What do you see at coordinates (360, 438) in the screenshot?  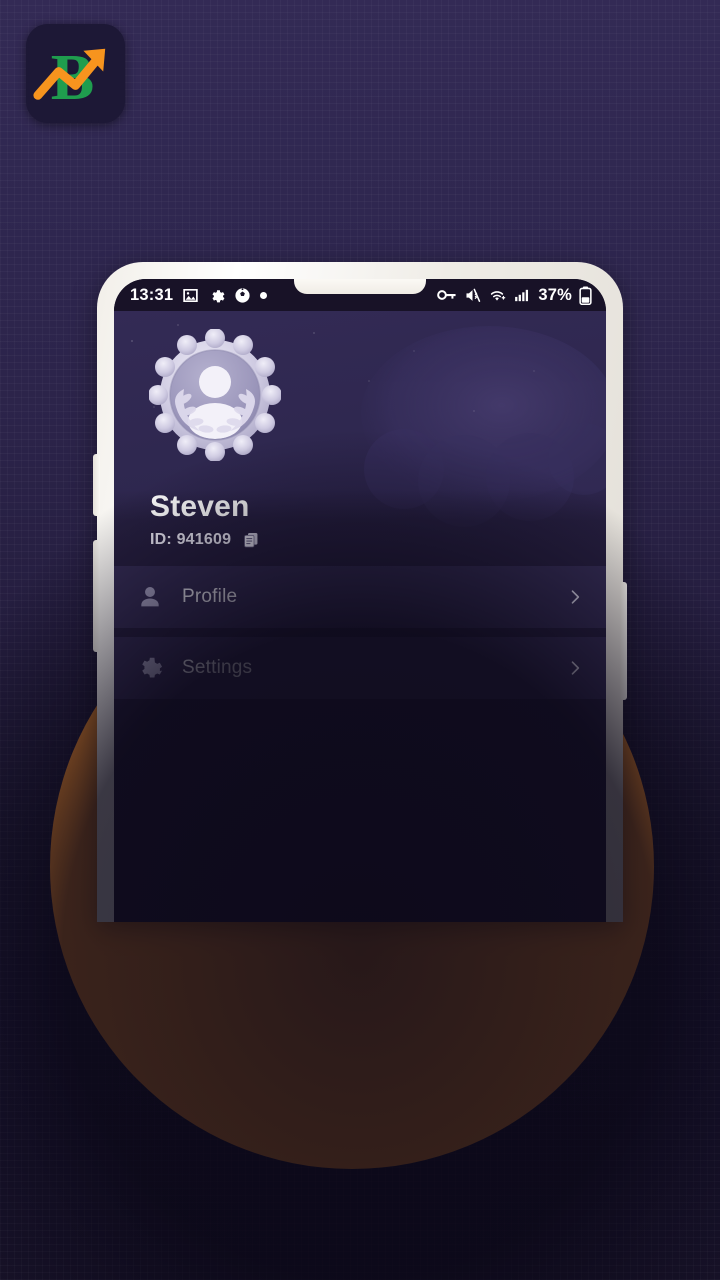 I see `profile-hero-header: Steven ID: 941609` at bounding box center [360, 438].